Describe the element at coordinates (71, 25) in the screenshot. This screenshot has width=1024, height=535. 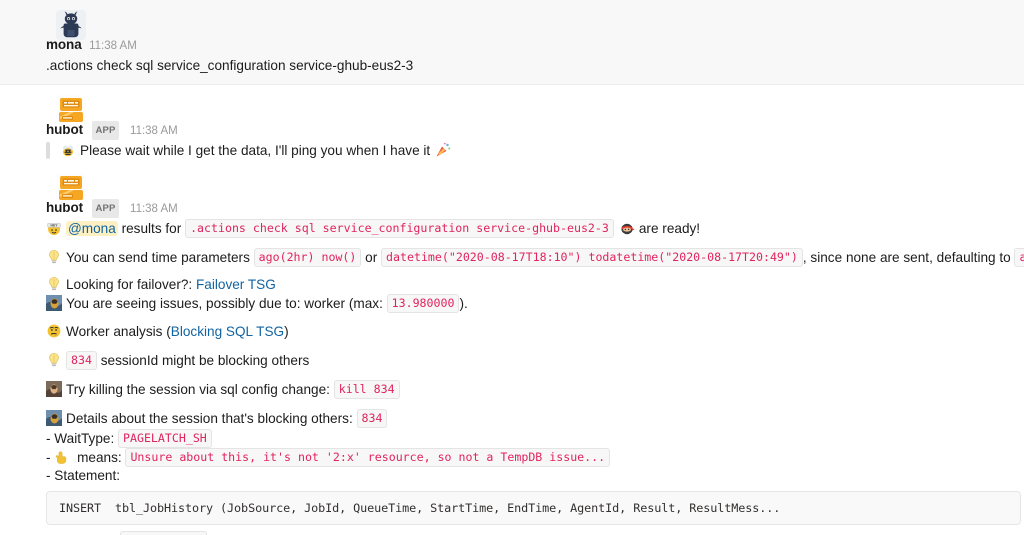
I see `octocat-avatar` at that location.